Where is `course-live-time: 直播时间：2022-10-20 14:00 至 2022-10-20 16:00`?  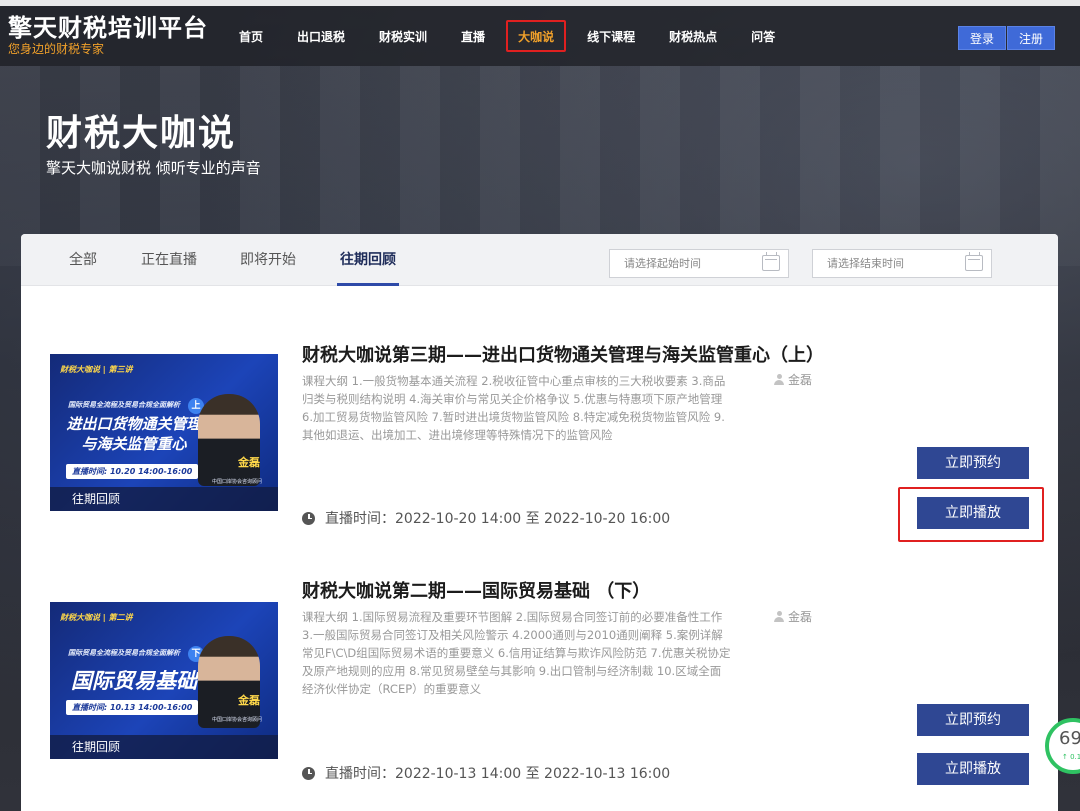 course-live-time: 直播时间：2022-10-20 14:00 至 2022-10-20 16:00 is located at coordinates (486, 518).